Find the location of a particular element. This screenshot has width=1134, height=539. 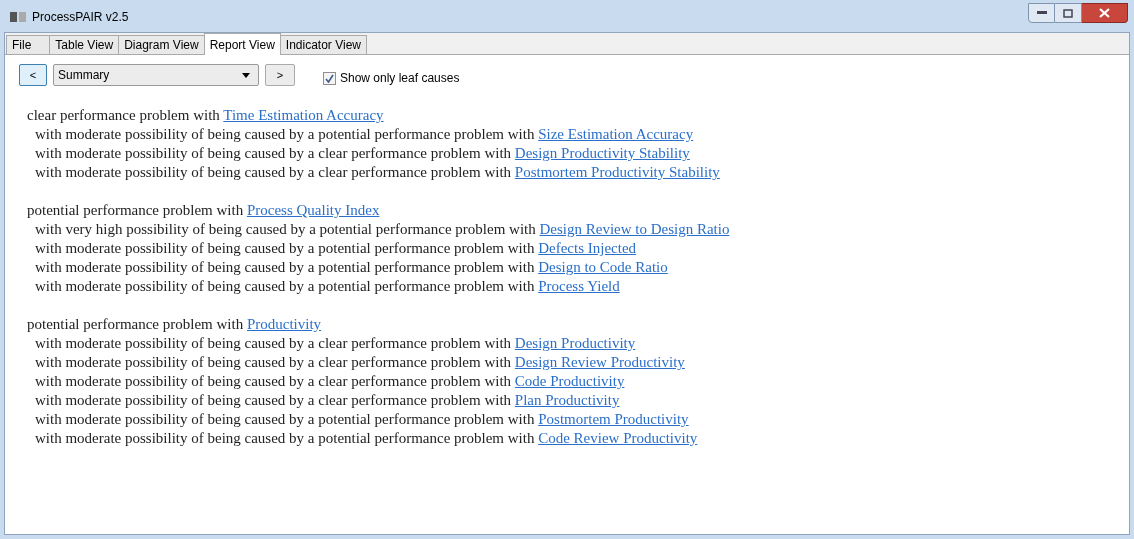

report-line: with moderate possibility of being caused by a clear performance problem with Postmortem Productivity Stability is located at coordinates (377, 172).